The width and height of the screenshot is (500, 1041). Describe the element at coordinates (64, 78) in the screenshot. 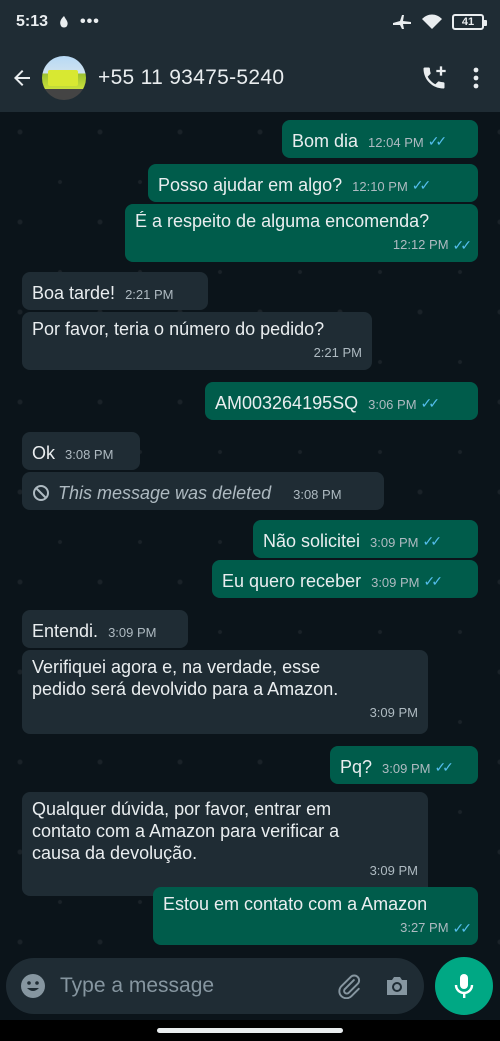

I see `contact-avatar` at that location.